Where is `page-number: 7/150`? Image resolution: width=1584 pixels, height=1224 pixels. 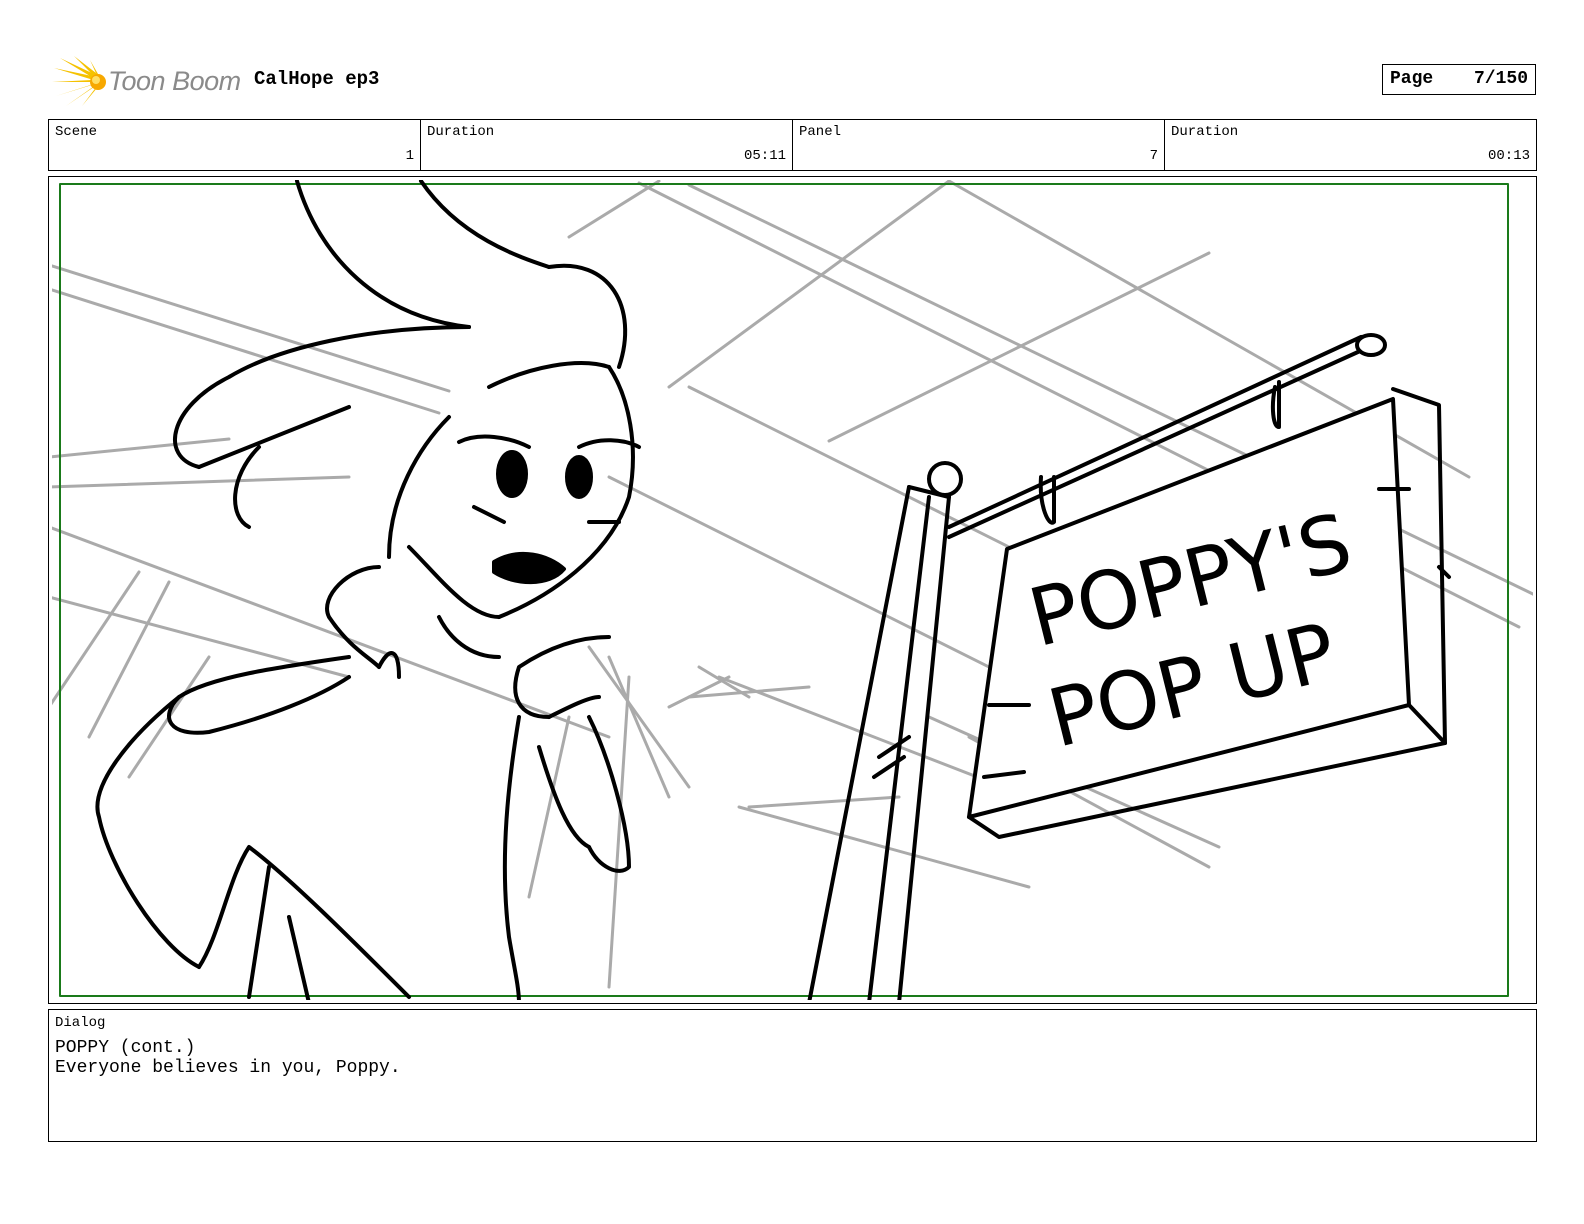
page-number: 7/150 is located at coordinates (1500, 79).